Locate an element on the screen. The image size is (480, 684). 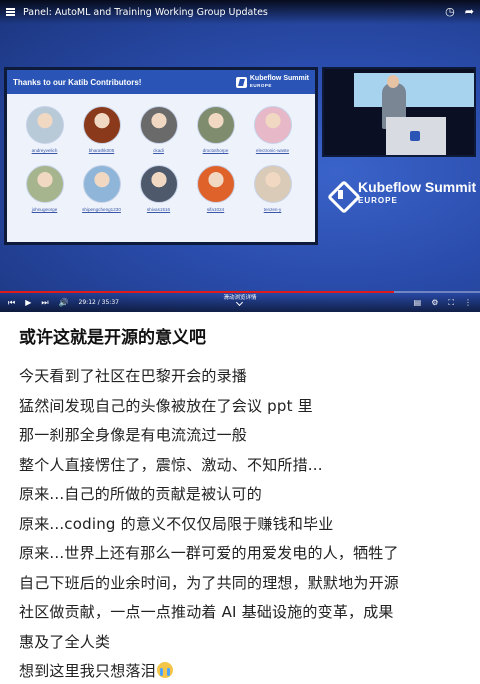
post-line: 原来...世界上还有那么一群可爱的用爱发电的人，牺牲了 is located at coordinates (244, 554).